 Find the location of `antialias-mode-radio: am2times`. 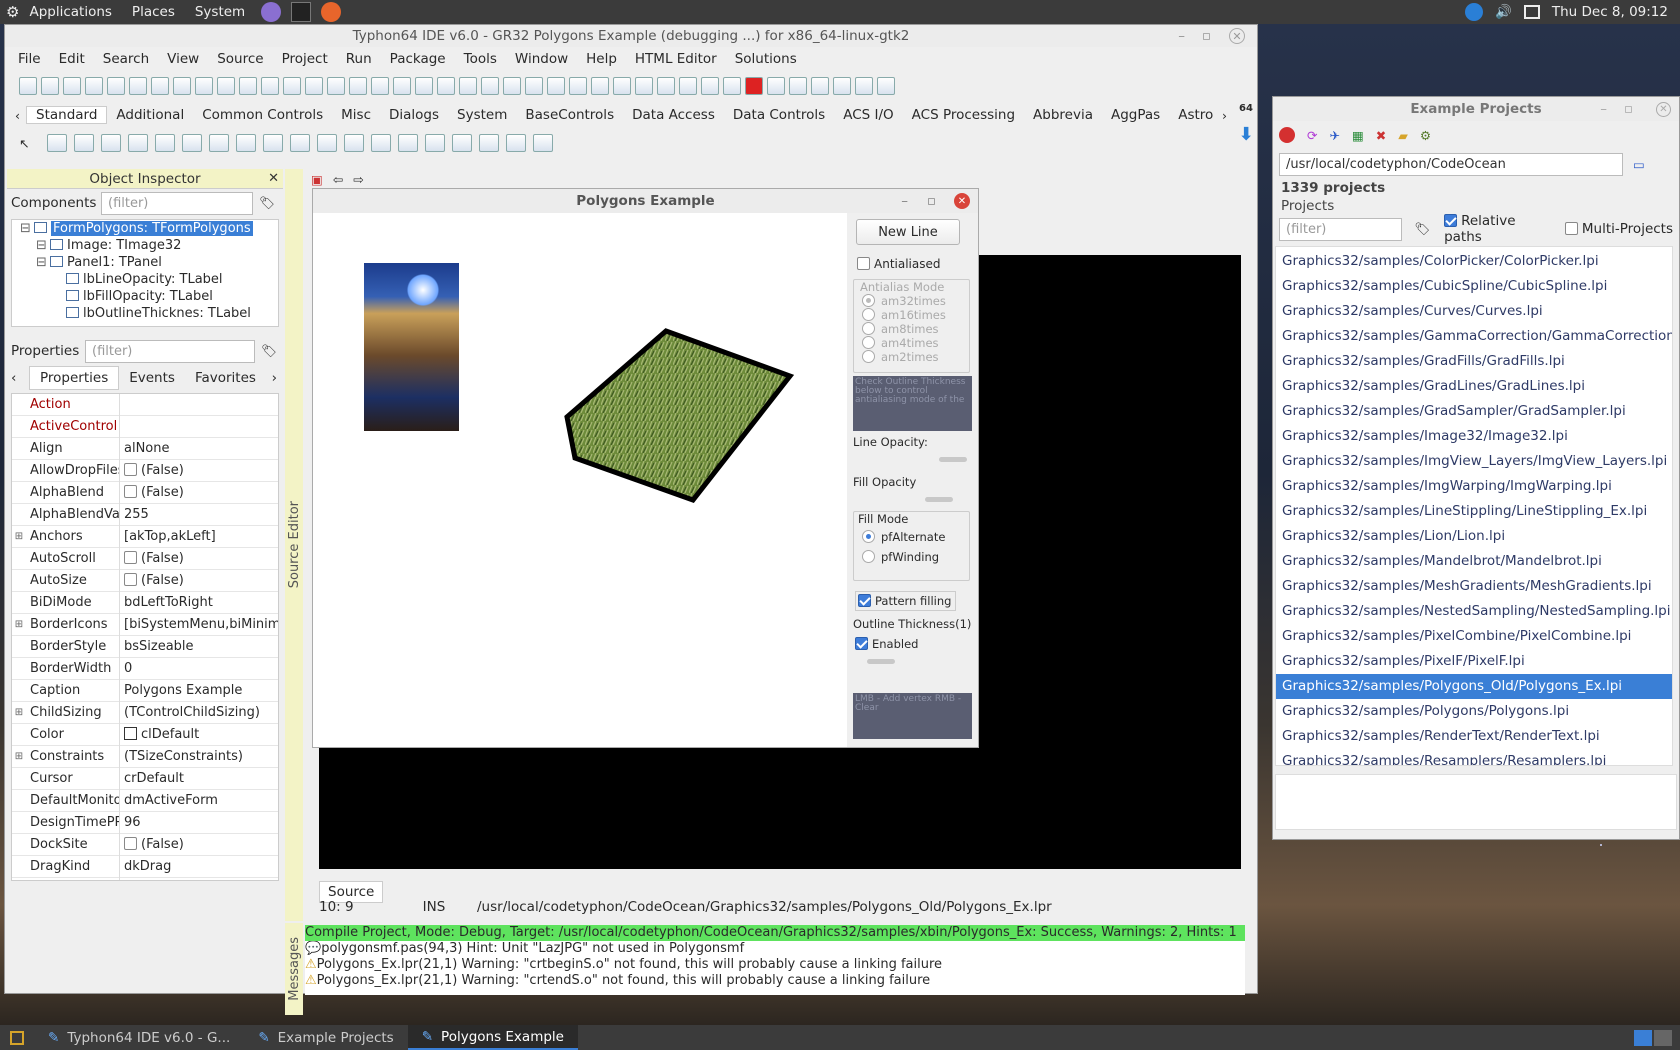

antialias-mode-radio: am2times is located at coordinates (915, 357).